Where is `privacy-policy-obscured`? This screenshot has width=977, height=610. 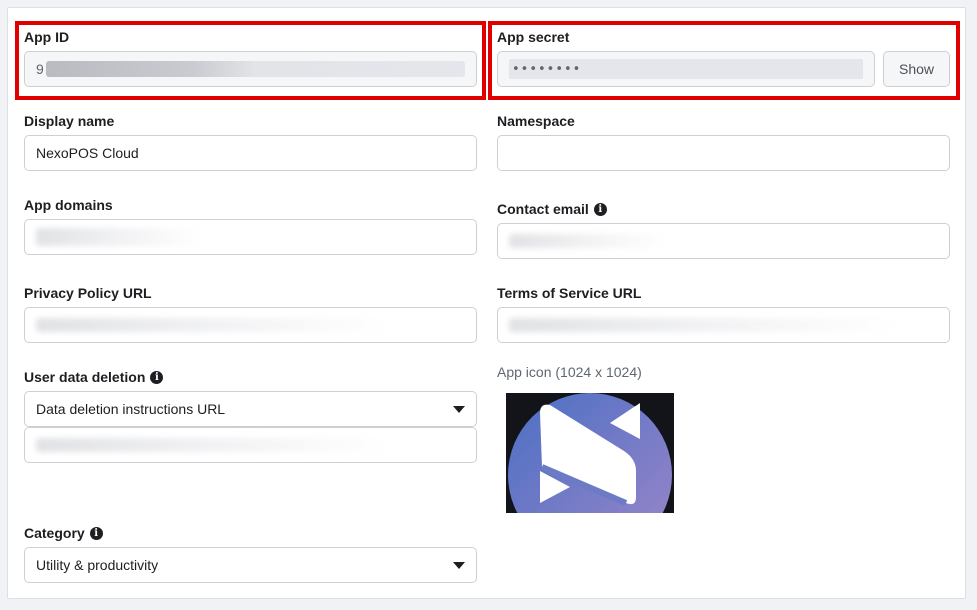 privacy-policy-obscured is located at coordinates (213, 325).